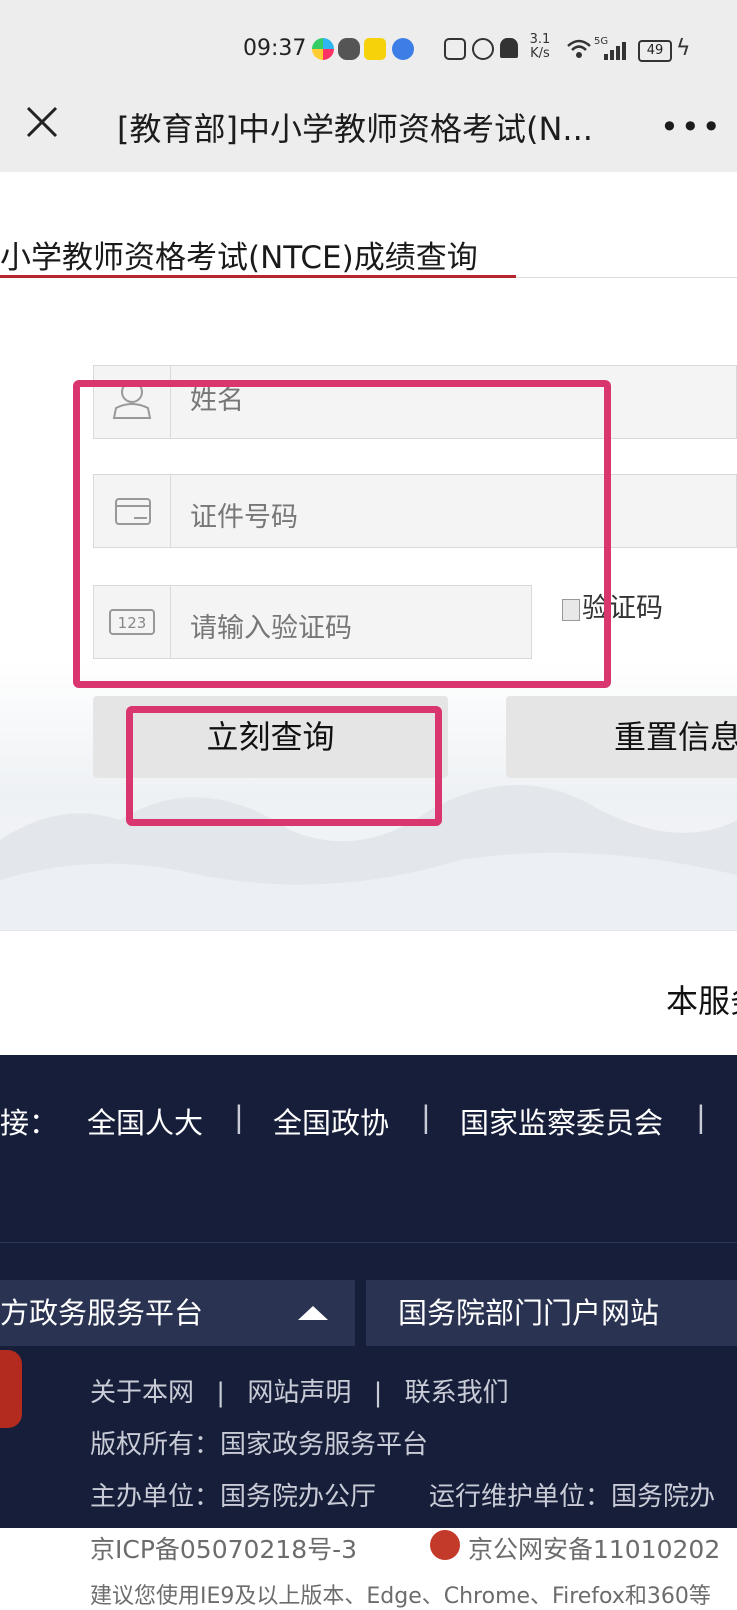 The image size is (737, 1610). I want to click on link-cppcc: 全国政协, so click(331, 1121).